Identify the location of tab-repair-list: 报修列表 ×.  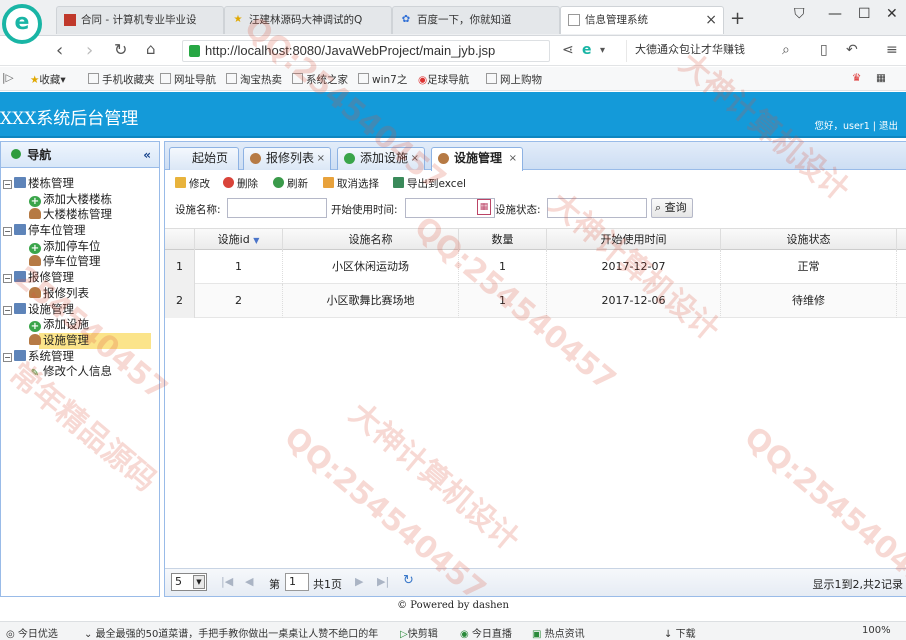
(287, 158).